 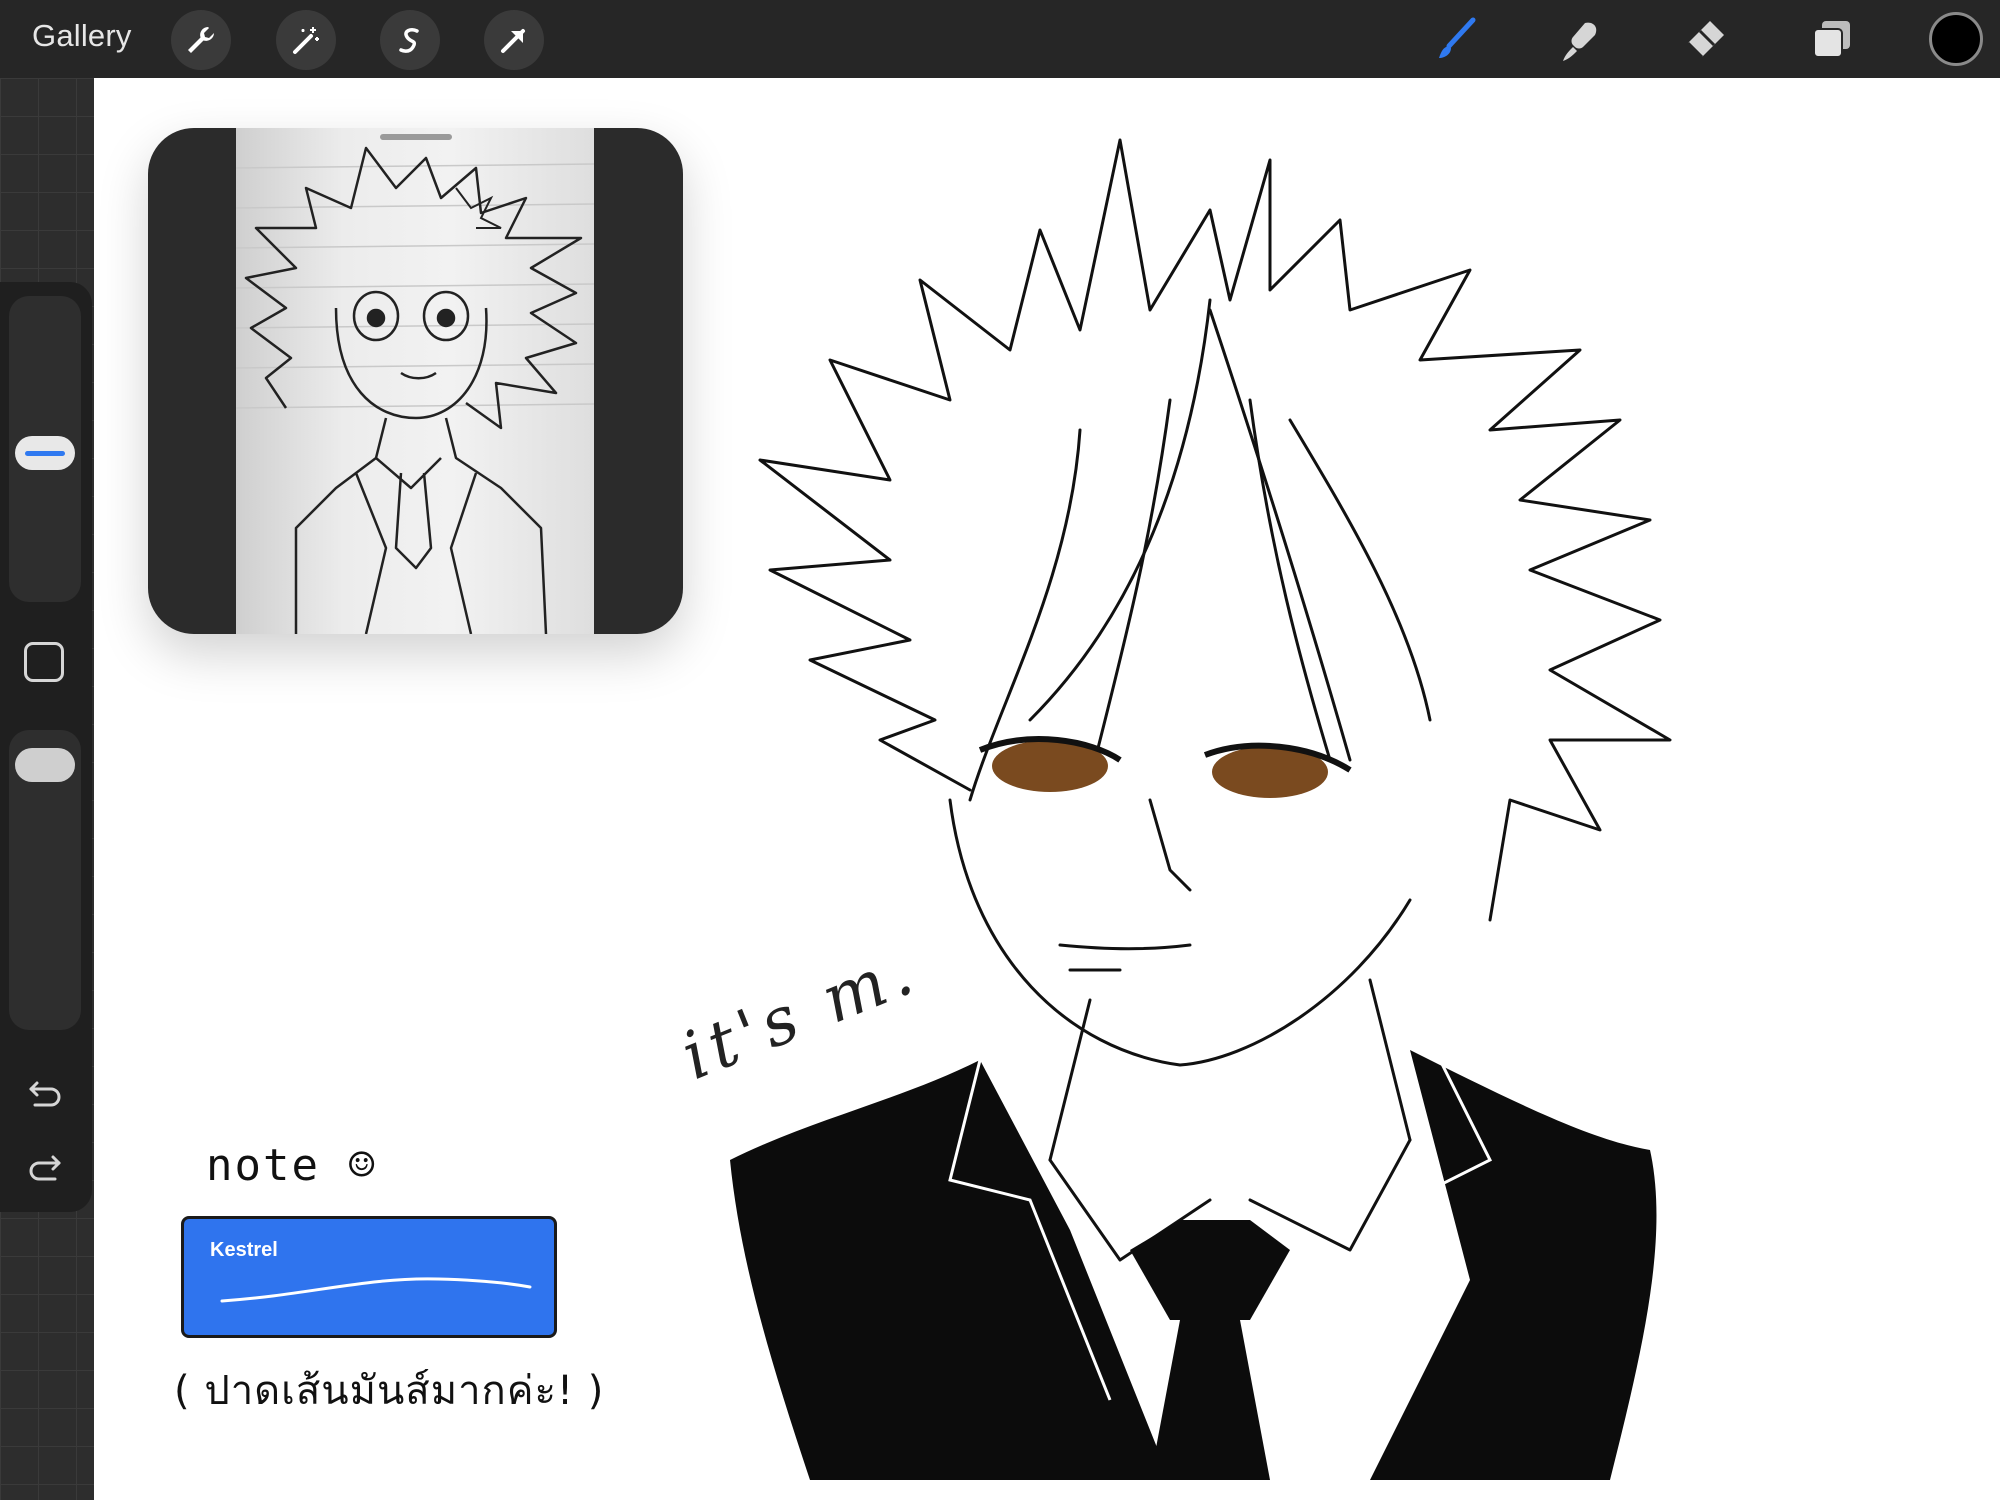 I want to click on transform-arrow-icon, so click(x=514, y=40).